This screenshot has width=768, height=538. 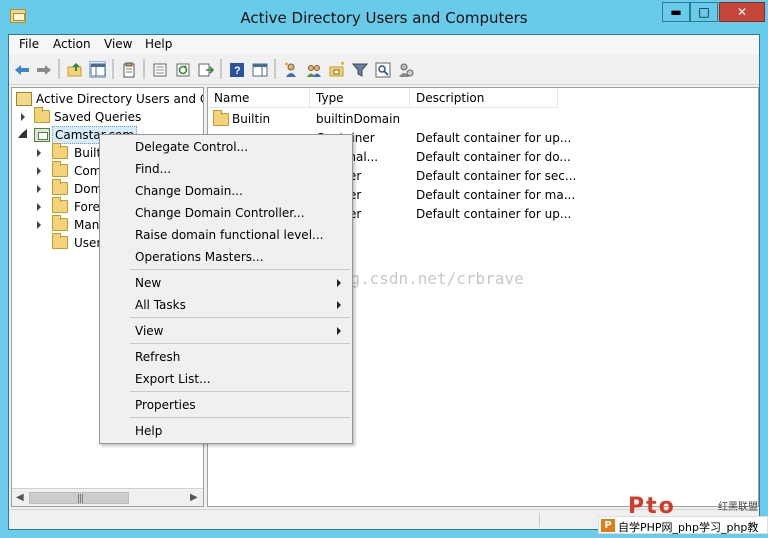 I want to click on menu-item-label: Help, so click(x=149, y=431).